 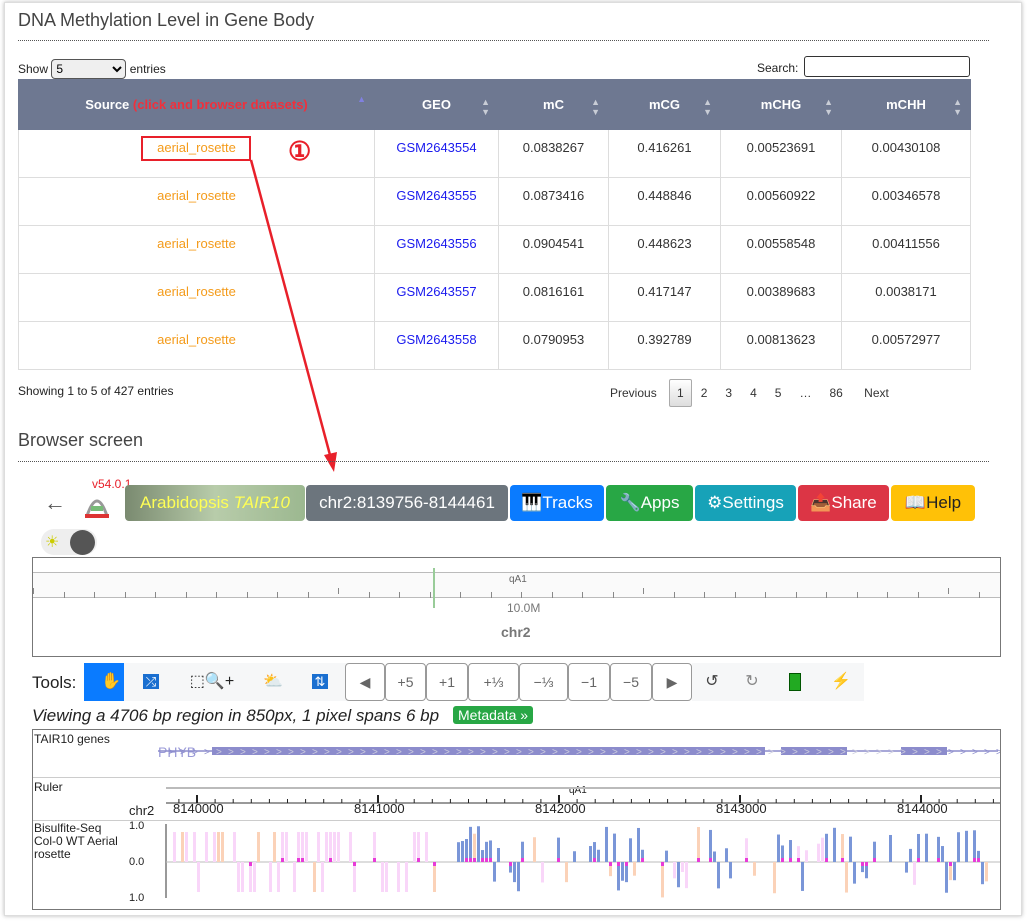 What do you see at coordinates (553, 104) in the screenshot?
I see `col-mc: mC ▲ ▼` at bounding box center [553, 104].